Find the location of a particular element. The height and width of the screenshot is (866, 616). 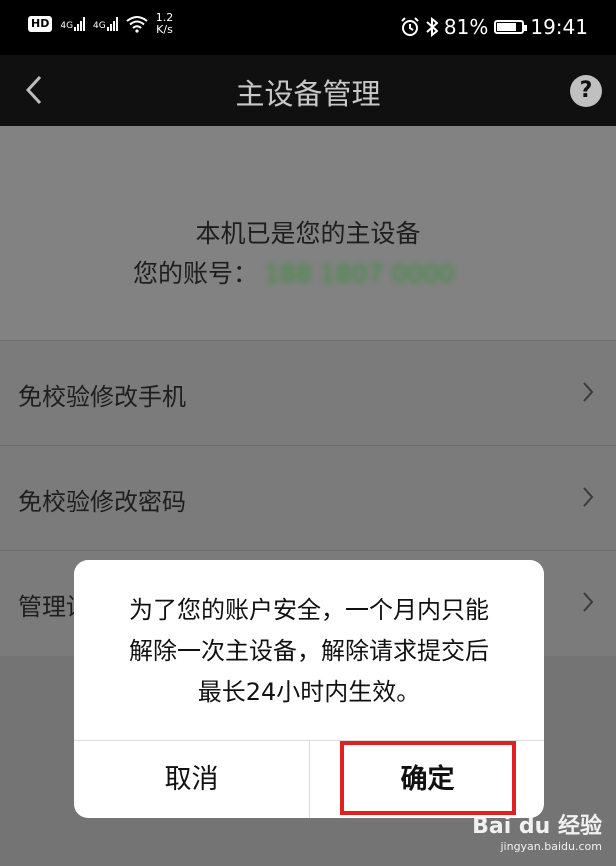

main-device-text: 本机已是您的主设备 is located at coordinates (308, 233).